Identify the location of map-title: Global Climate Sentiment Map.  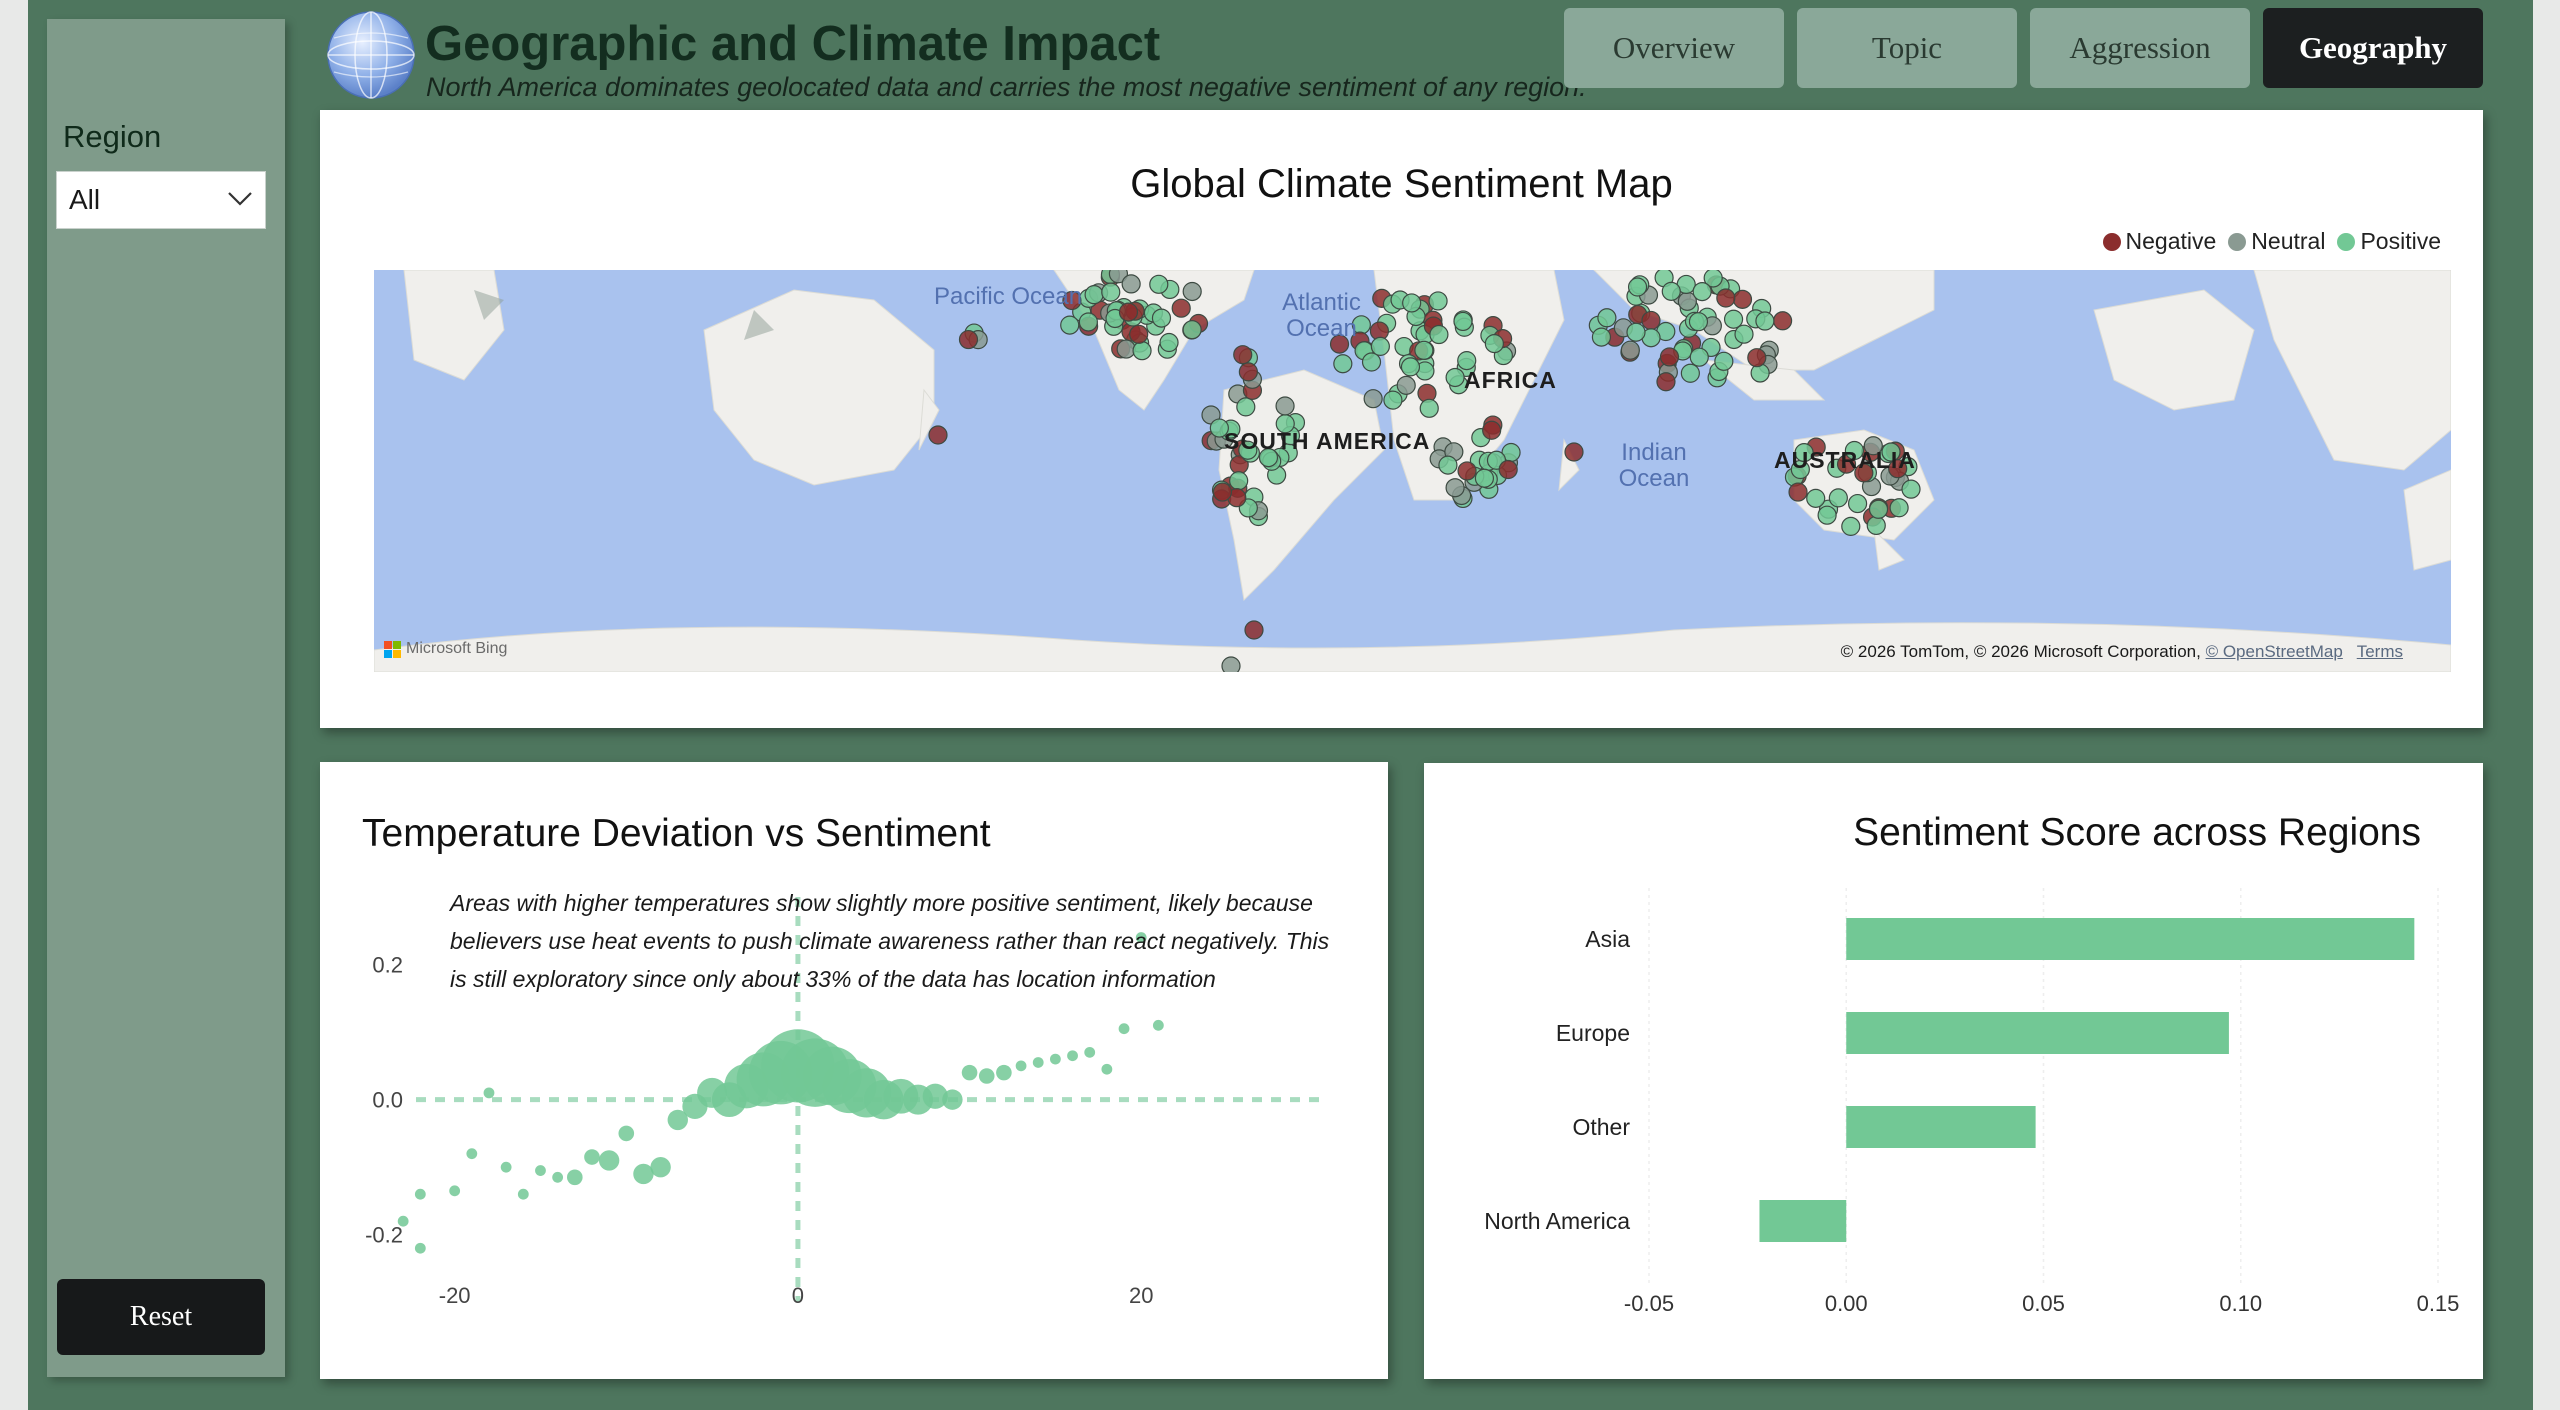
(1401, 184).